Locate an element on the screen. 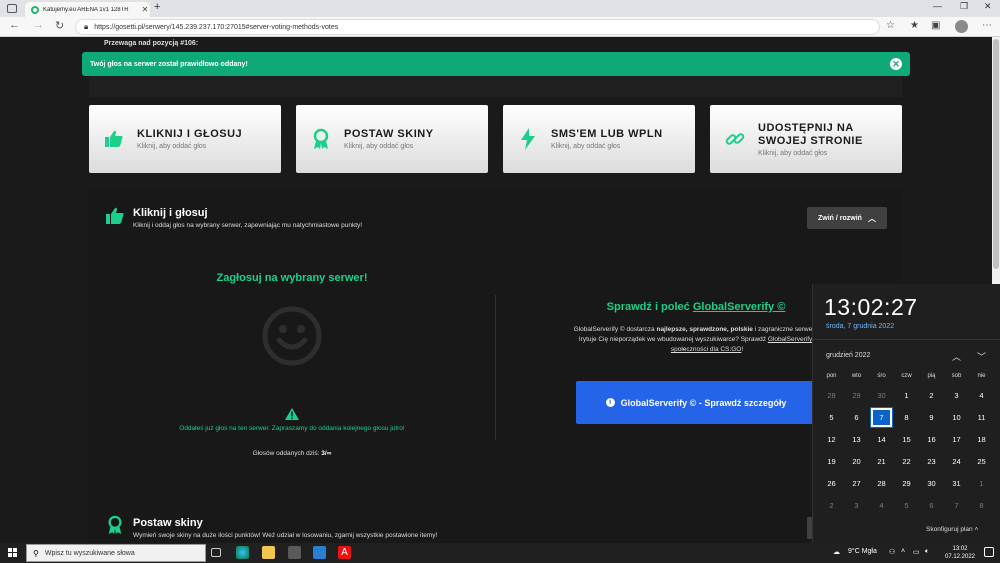 Image resolution: width=1000 pixels, height=563 pixels. alert-close-icon: ✕ is located at coordinates (896, 64).